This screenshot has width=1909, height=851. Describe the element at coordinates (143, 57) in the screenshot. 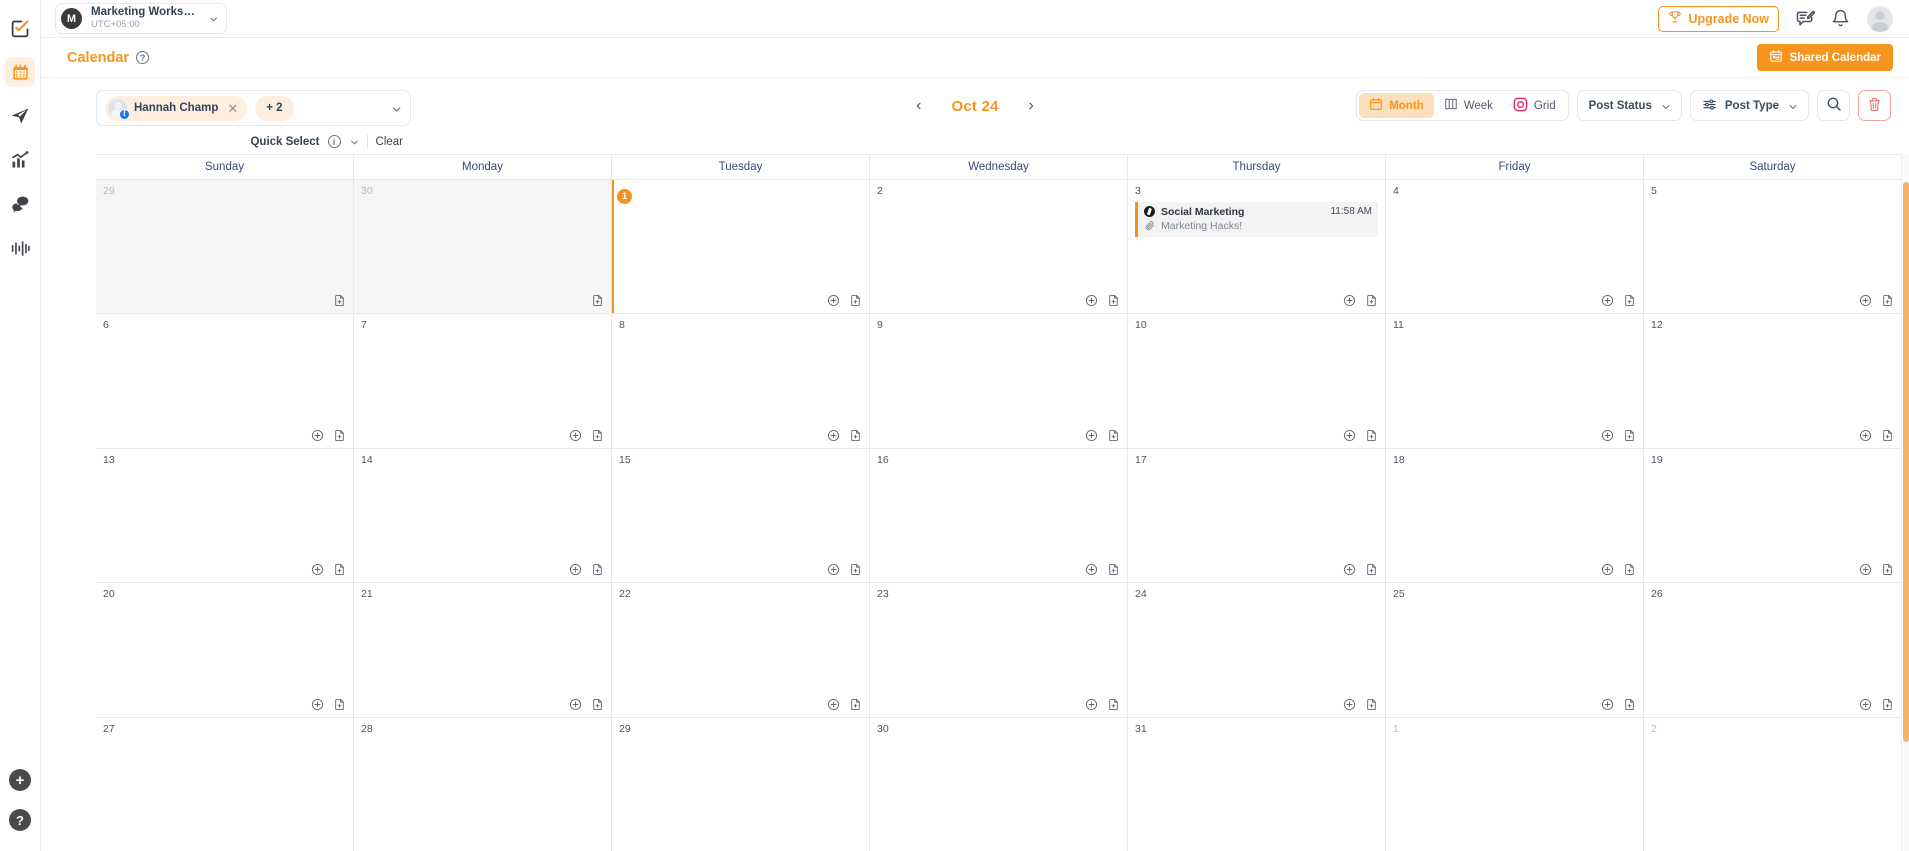

I see `help-icon: ?` at that location.